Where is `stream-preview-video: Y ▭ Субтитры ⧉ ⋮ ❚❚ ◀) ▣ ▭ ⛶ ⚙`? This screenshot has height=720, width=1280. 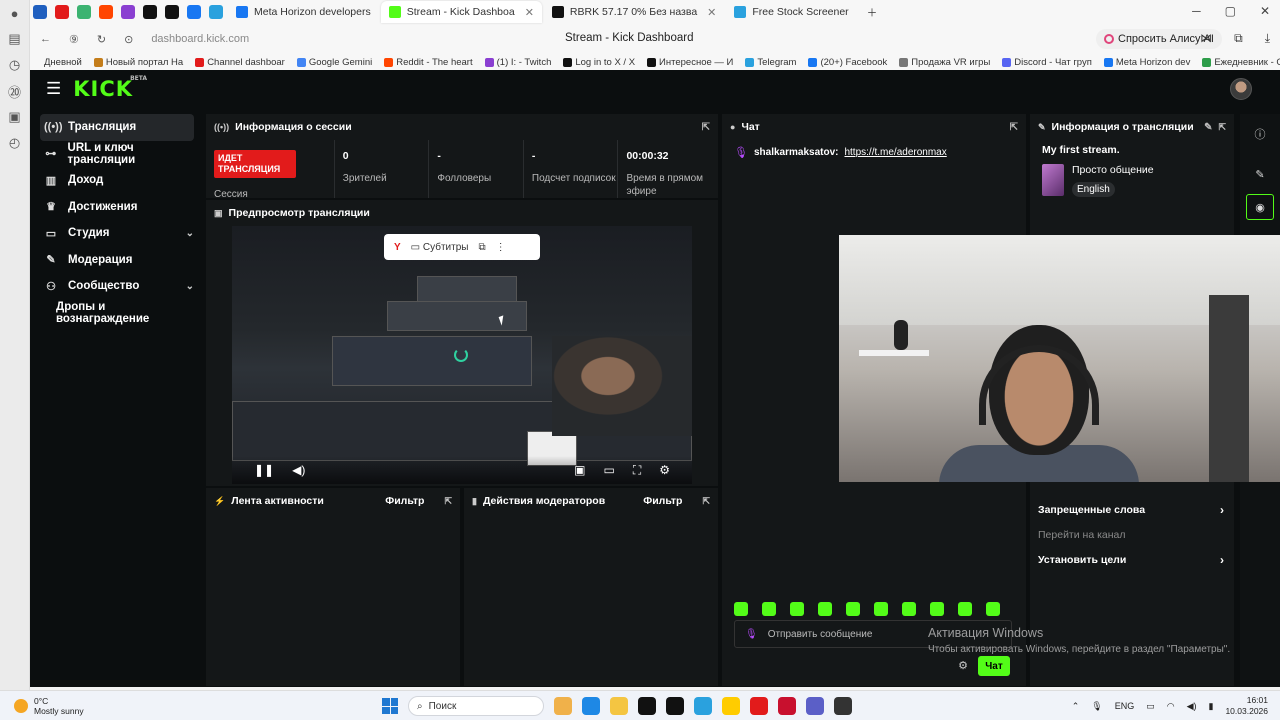 stream-preview-video: Y ▭ Субтитры ⧉ ⋮ ❚❚ ◀) ▣ ▭ ⛶ ⚙ is located at coordinates (462, 355).